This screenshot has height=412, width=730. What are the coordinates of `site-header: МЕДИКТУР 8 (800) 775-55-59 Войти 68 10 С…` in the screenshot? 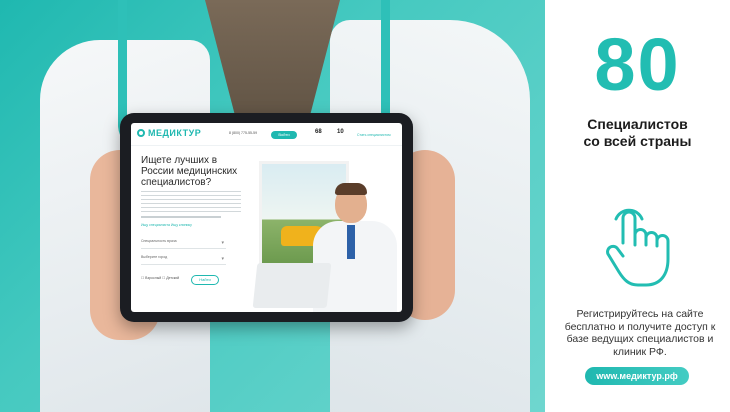 It's located at (266, 134).